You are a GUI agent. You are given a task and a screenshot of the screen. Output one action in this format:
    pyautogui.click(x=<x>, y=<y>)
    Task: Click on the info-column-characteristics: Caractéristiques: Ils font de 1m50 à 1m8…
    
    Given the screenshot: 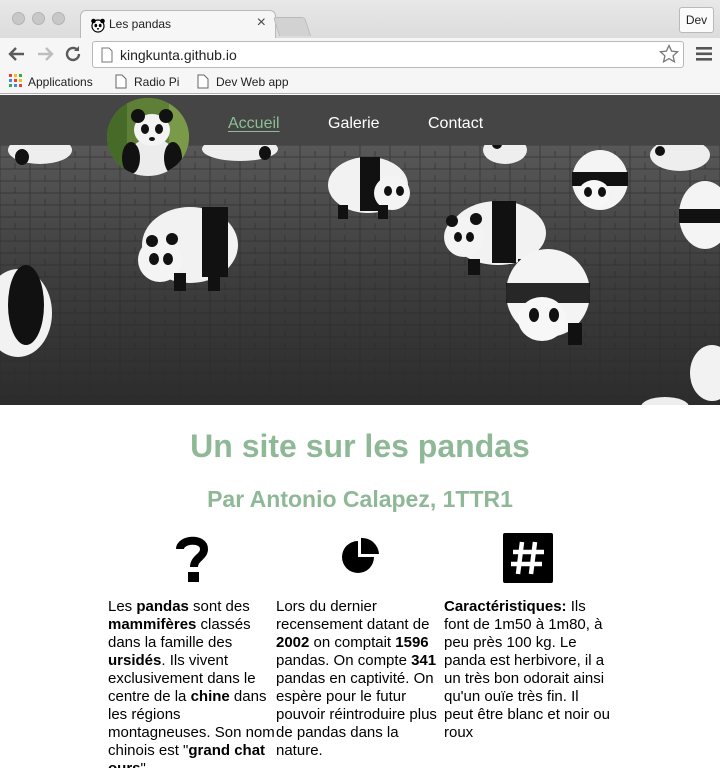 What is the action you would take?
    pyautogui.click(x=527, y=669)
    